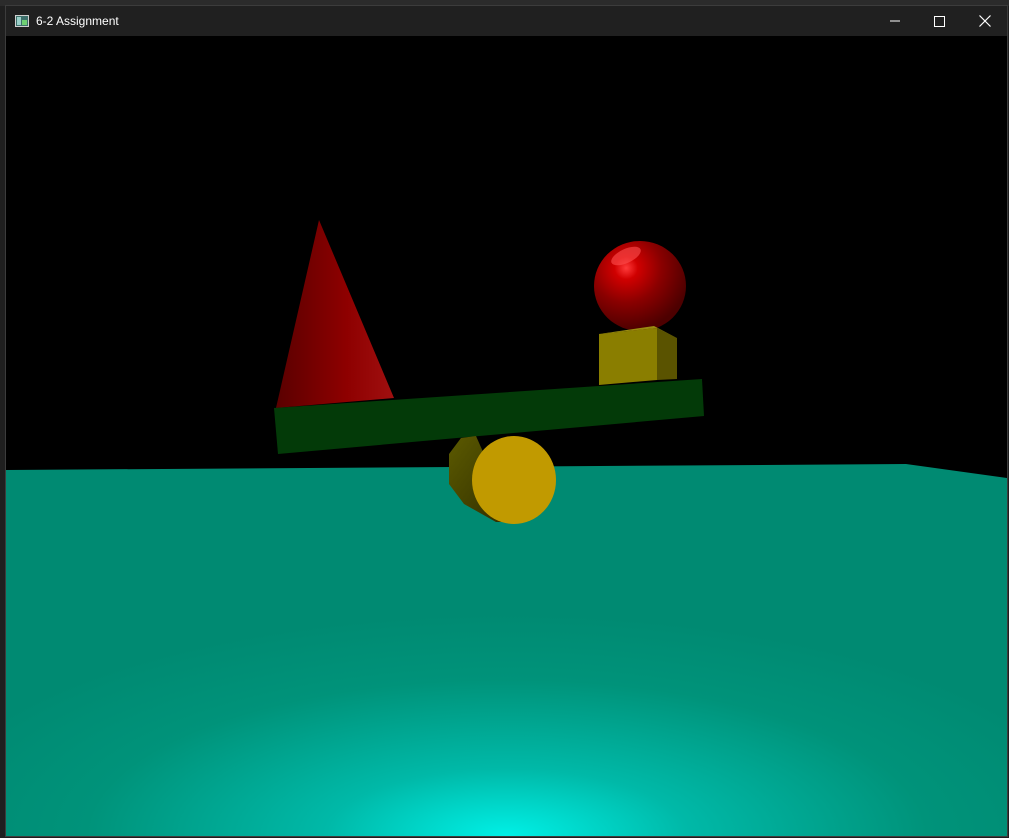 This screenshot has width=1009, height=838. What do you see at coordinates (22, 21) in the screenshot?
I see `app-window-icon` at bounding box center [22, 21].